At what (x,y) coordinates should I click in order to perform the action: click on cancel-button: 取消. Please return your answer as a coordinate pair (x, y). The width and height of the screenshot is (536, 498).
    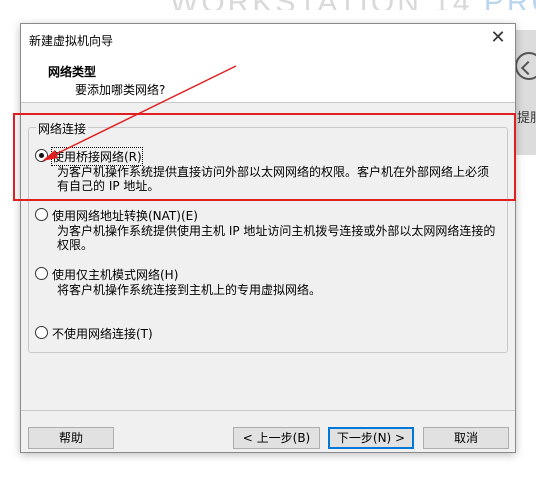
    Looking at the image, I should click on (466, 438).